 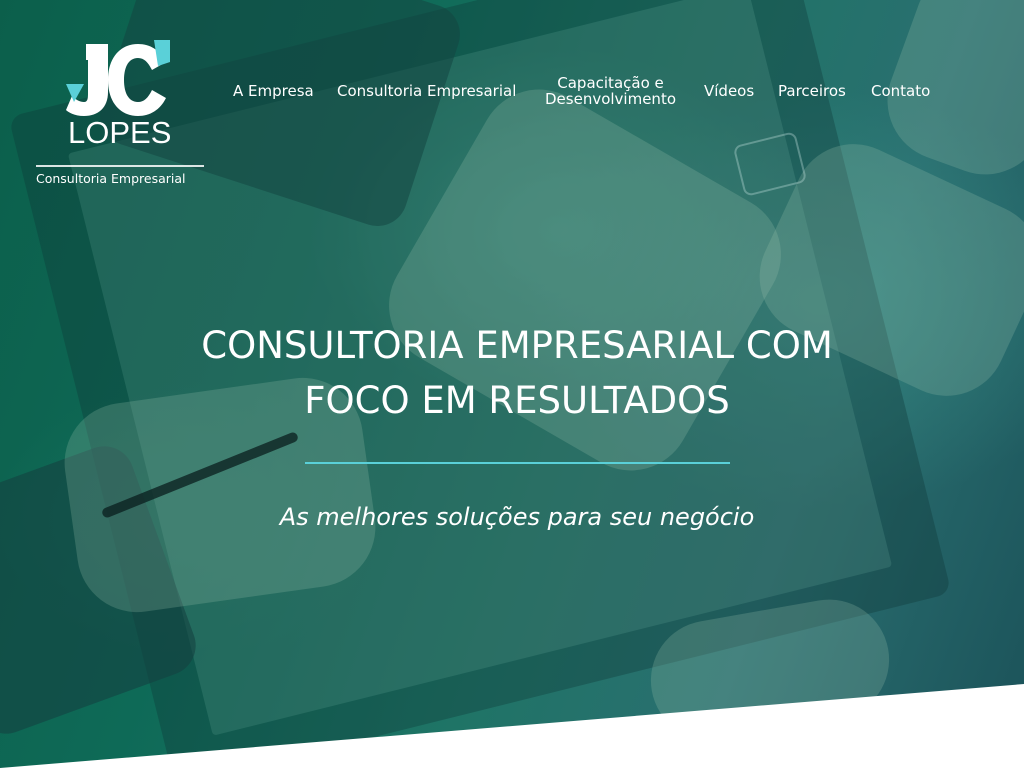 I want to click on logo-divider, so click(x=120, y=166).